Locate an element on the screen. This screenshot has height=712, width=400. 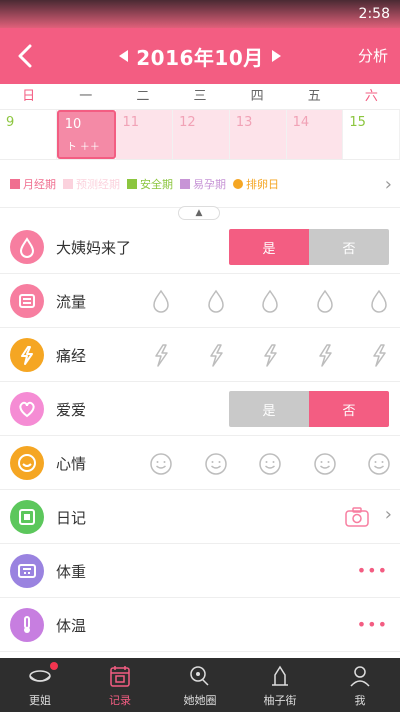
camera-button is located at coordinates (357, 517).